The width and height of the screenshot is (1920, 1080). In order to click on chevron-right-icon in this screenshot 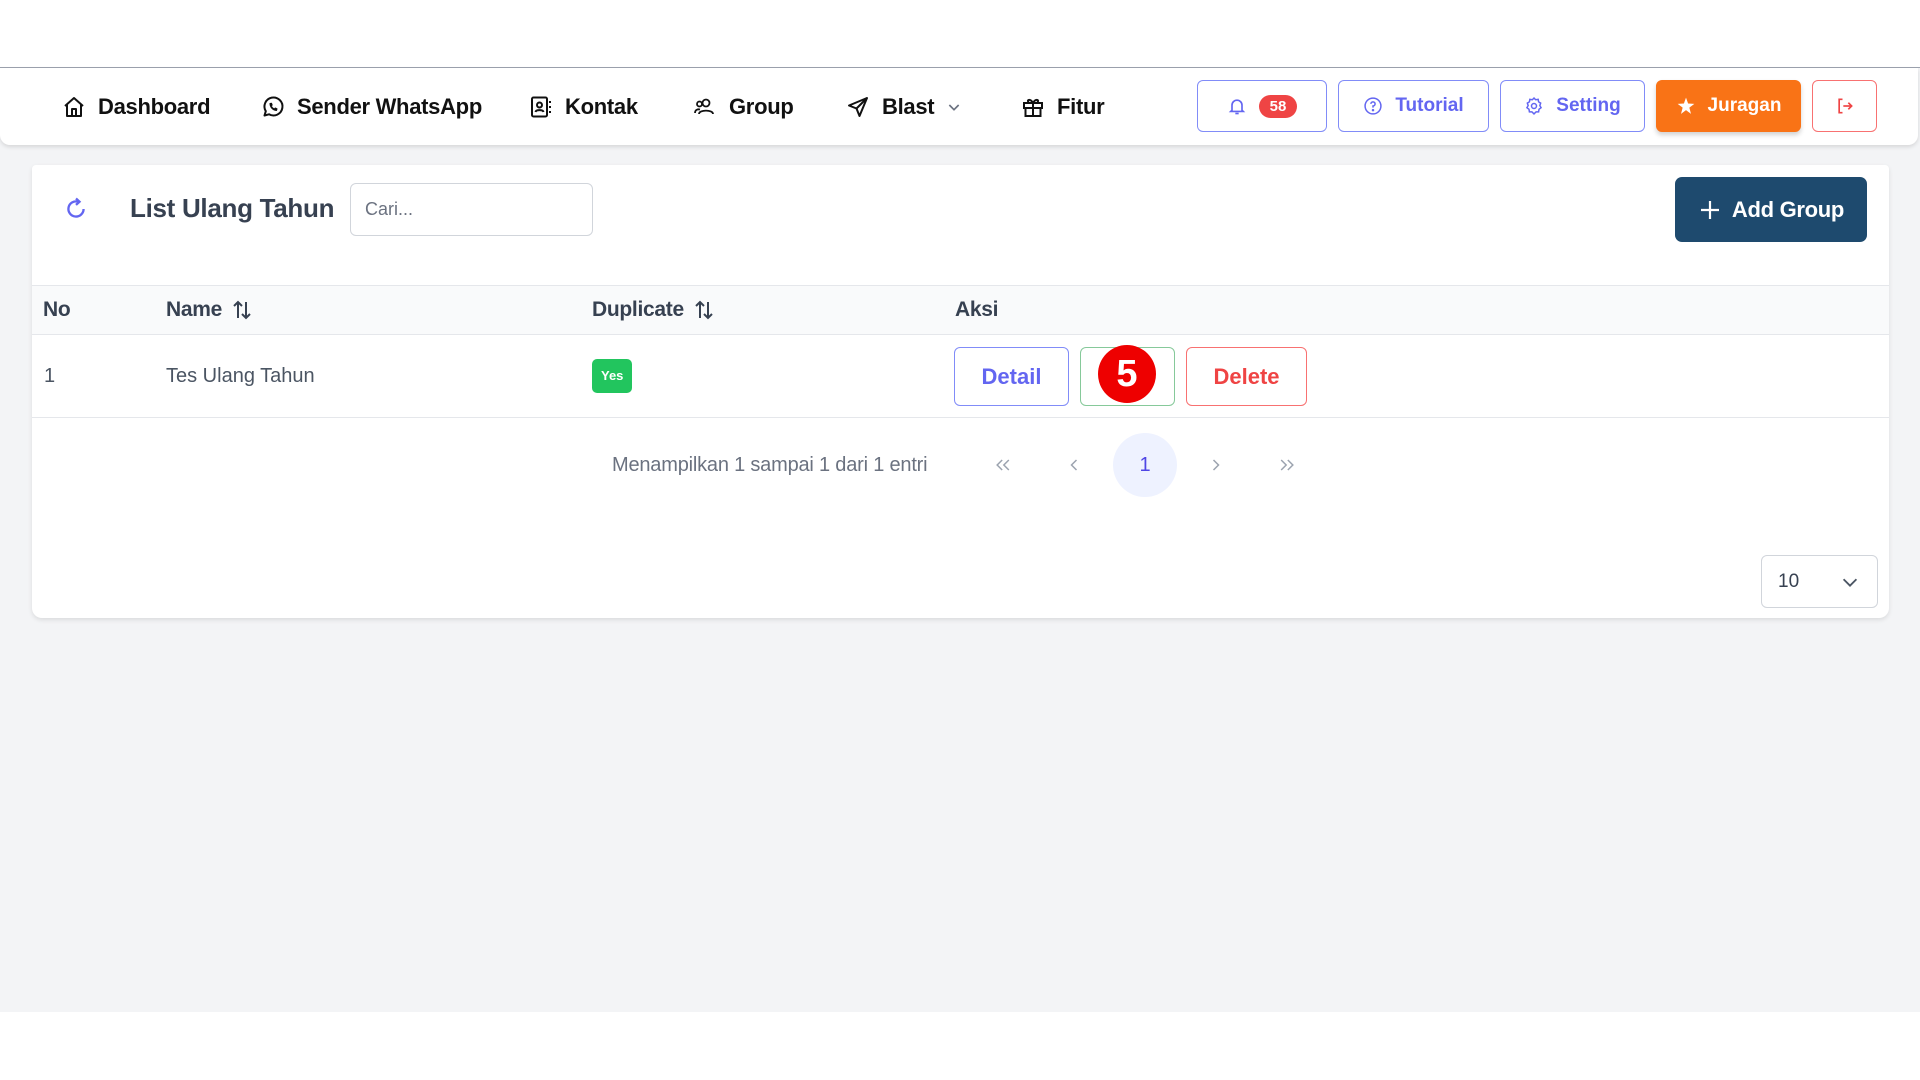, I will do `click(1216, 465)`.